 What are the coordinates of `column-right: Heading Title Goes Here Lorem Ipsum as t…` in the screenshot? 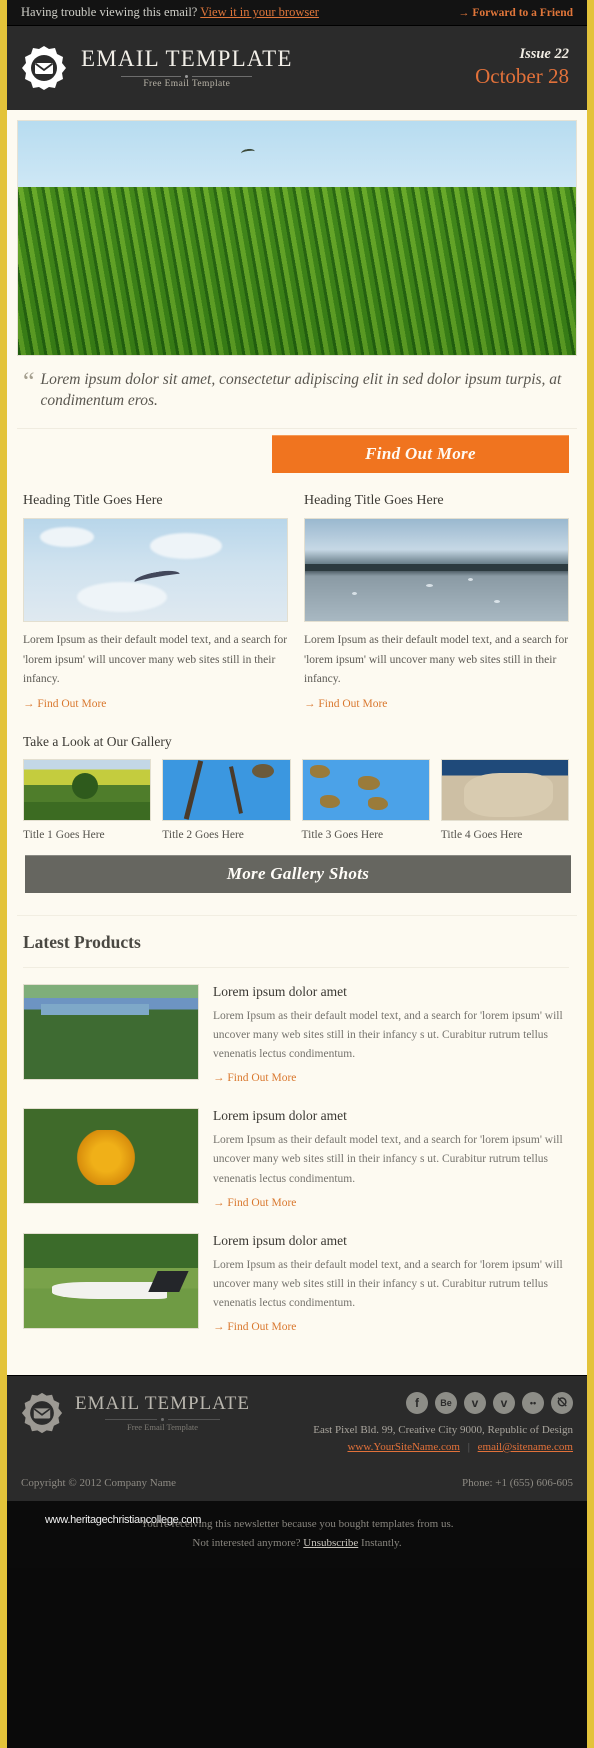 It's located at (436, 602).